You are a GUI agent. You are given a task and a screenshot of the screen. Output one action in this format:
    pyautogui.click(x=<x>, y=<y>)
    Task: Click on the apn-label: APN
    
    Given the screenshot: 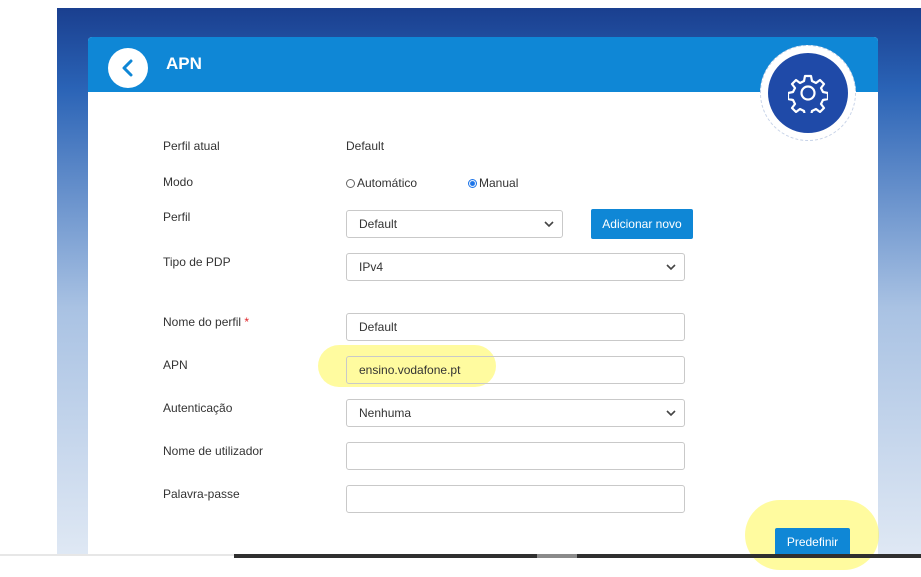 What is the action you would take?
    pyautogui.click(x=175, y=365)
    